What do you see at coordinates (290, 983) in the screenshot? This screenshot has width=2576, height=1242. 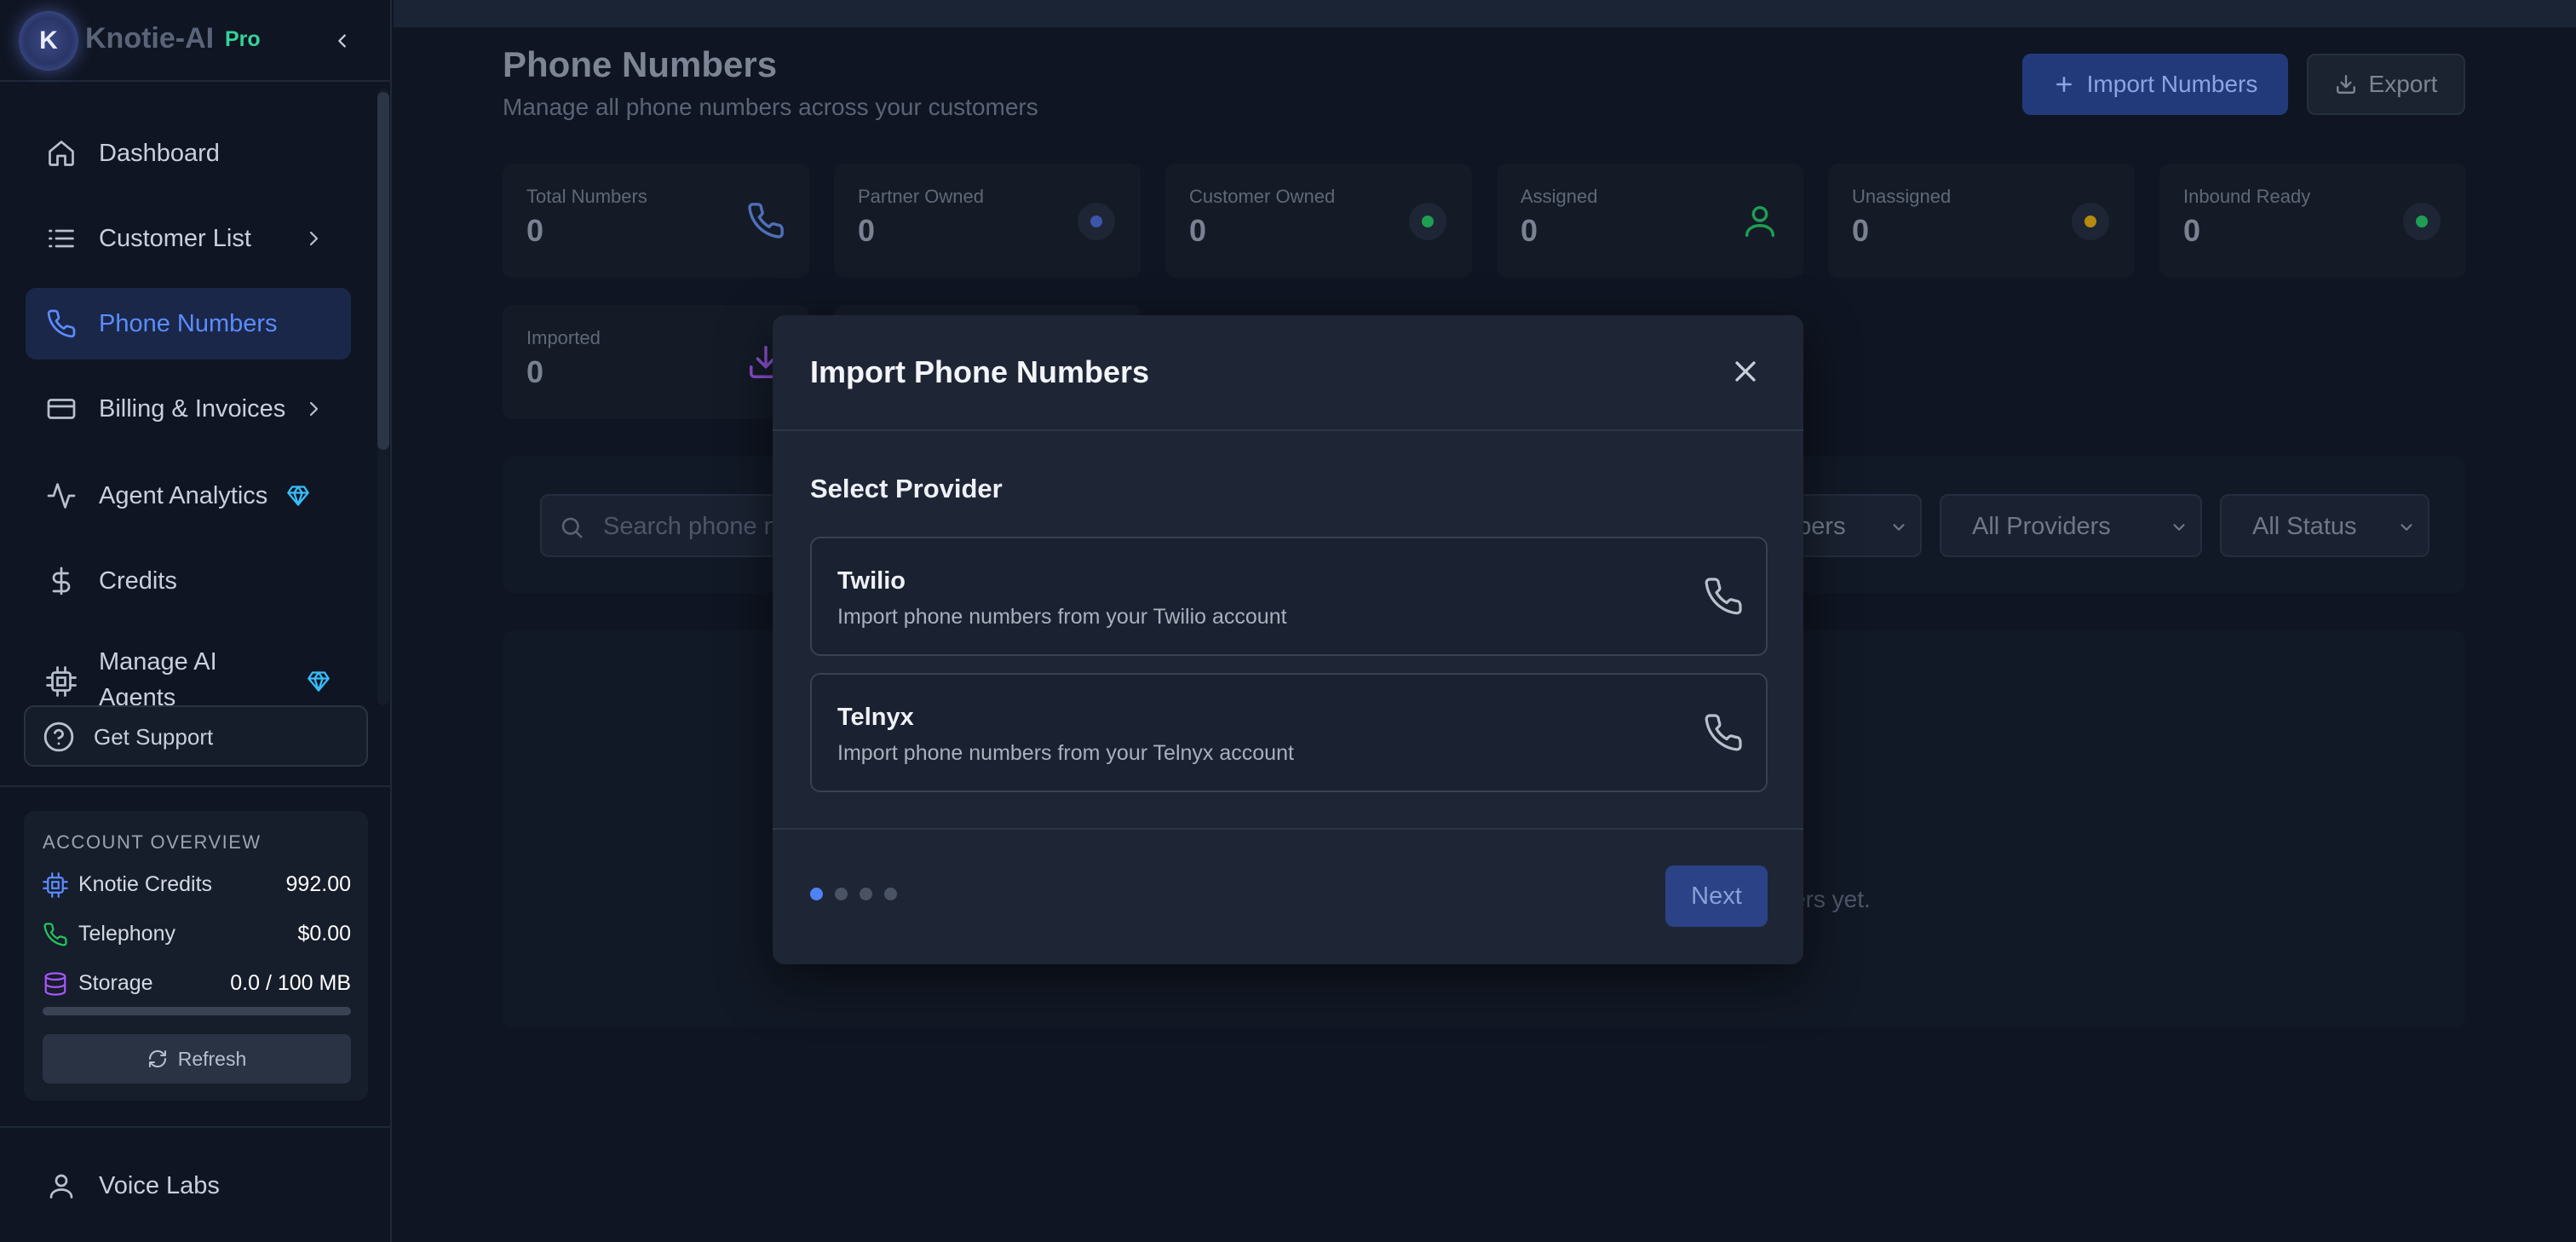 I see `account-row-value: 0.0 / 100 MB` at bounding box center [290, 983].